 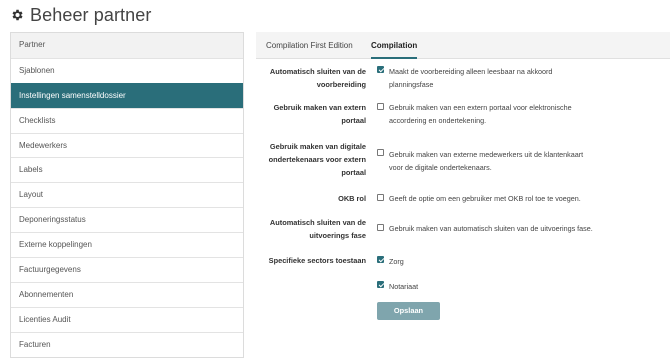 I want to click on setting-label: Gebruik maken van extern portaal, so click(x=311, y=114).